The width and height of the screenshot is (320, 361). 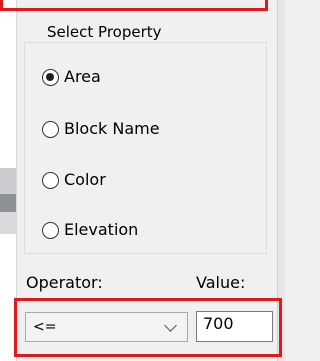 I want to click on radio-elevation: Elevation, so click(x=90, y=230).